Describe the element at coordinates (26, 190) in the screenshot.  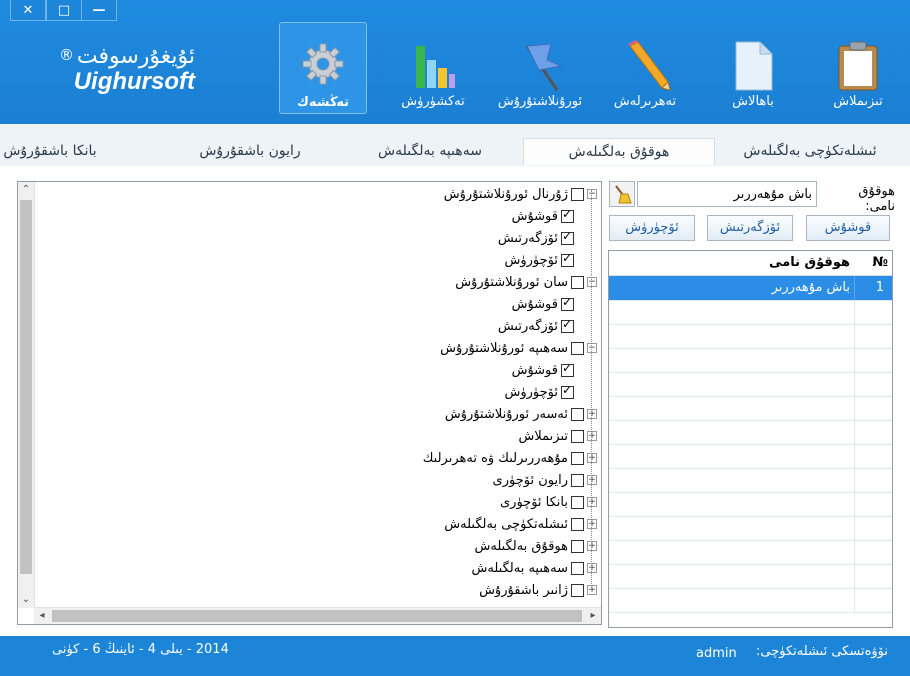
I see `scroll-up-icon: ⌃` at that location.